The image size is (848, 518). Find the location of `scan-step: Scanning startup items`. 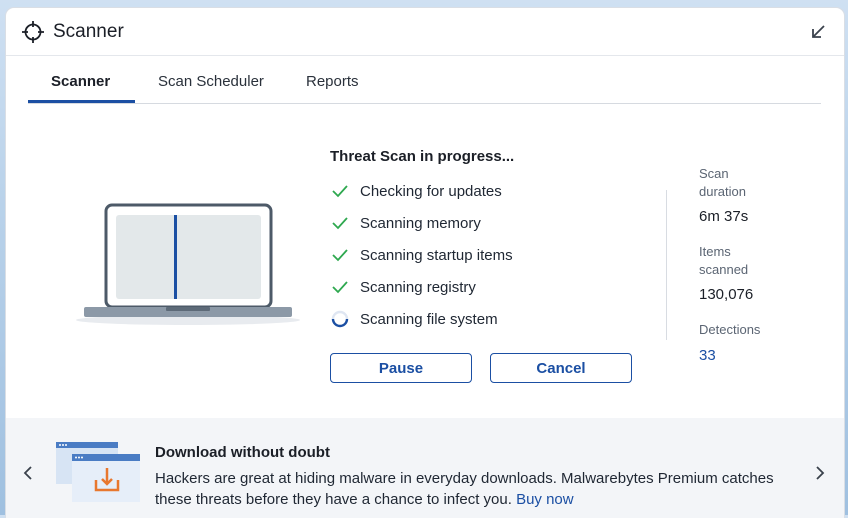

scan-step: Scanning startup items is located at coordinates (480, 256).